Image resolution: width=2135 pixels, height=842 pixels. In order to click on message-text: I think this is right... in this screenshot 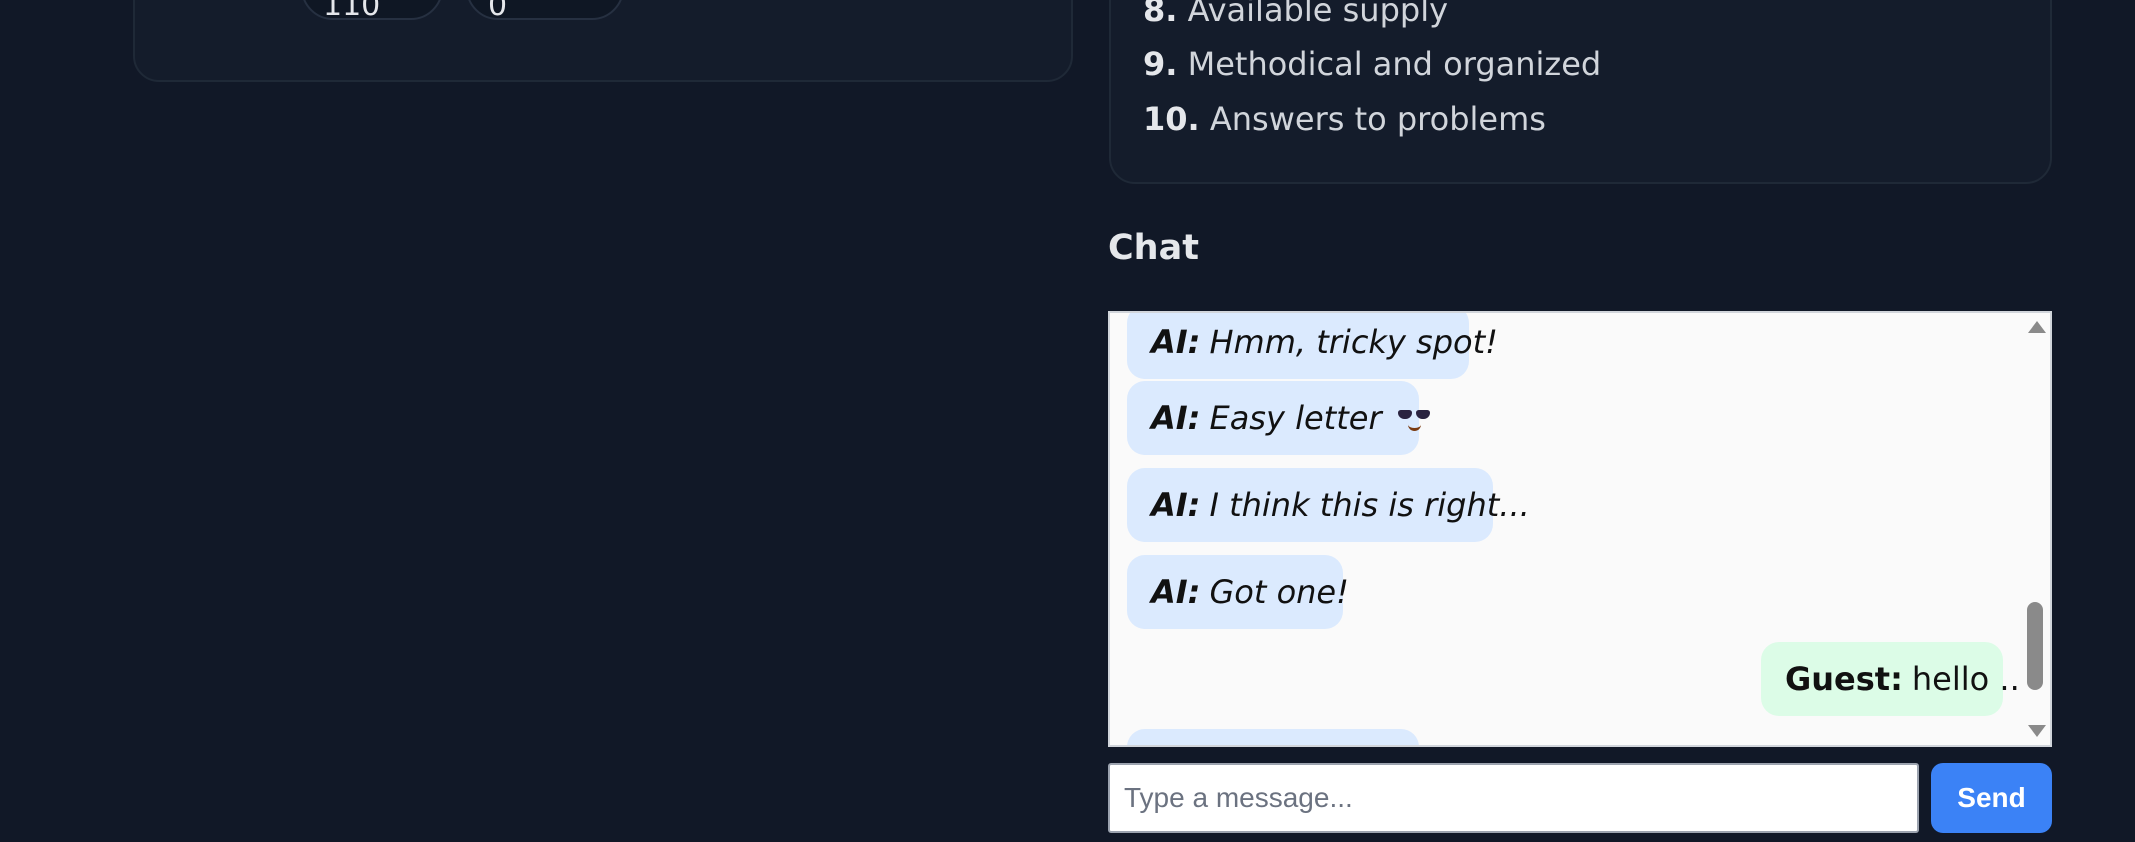, I will do `click(1369, 505)`.